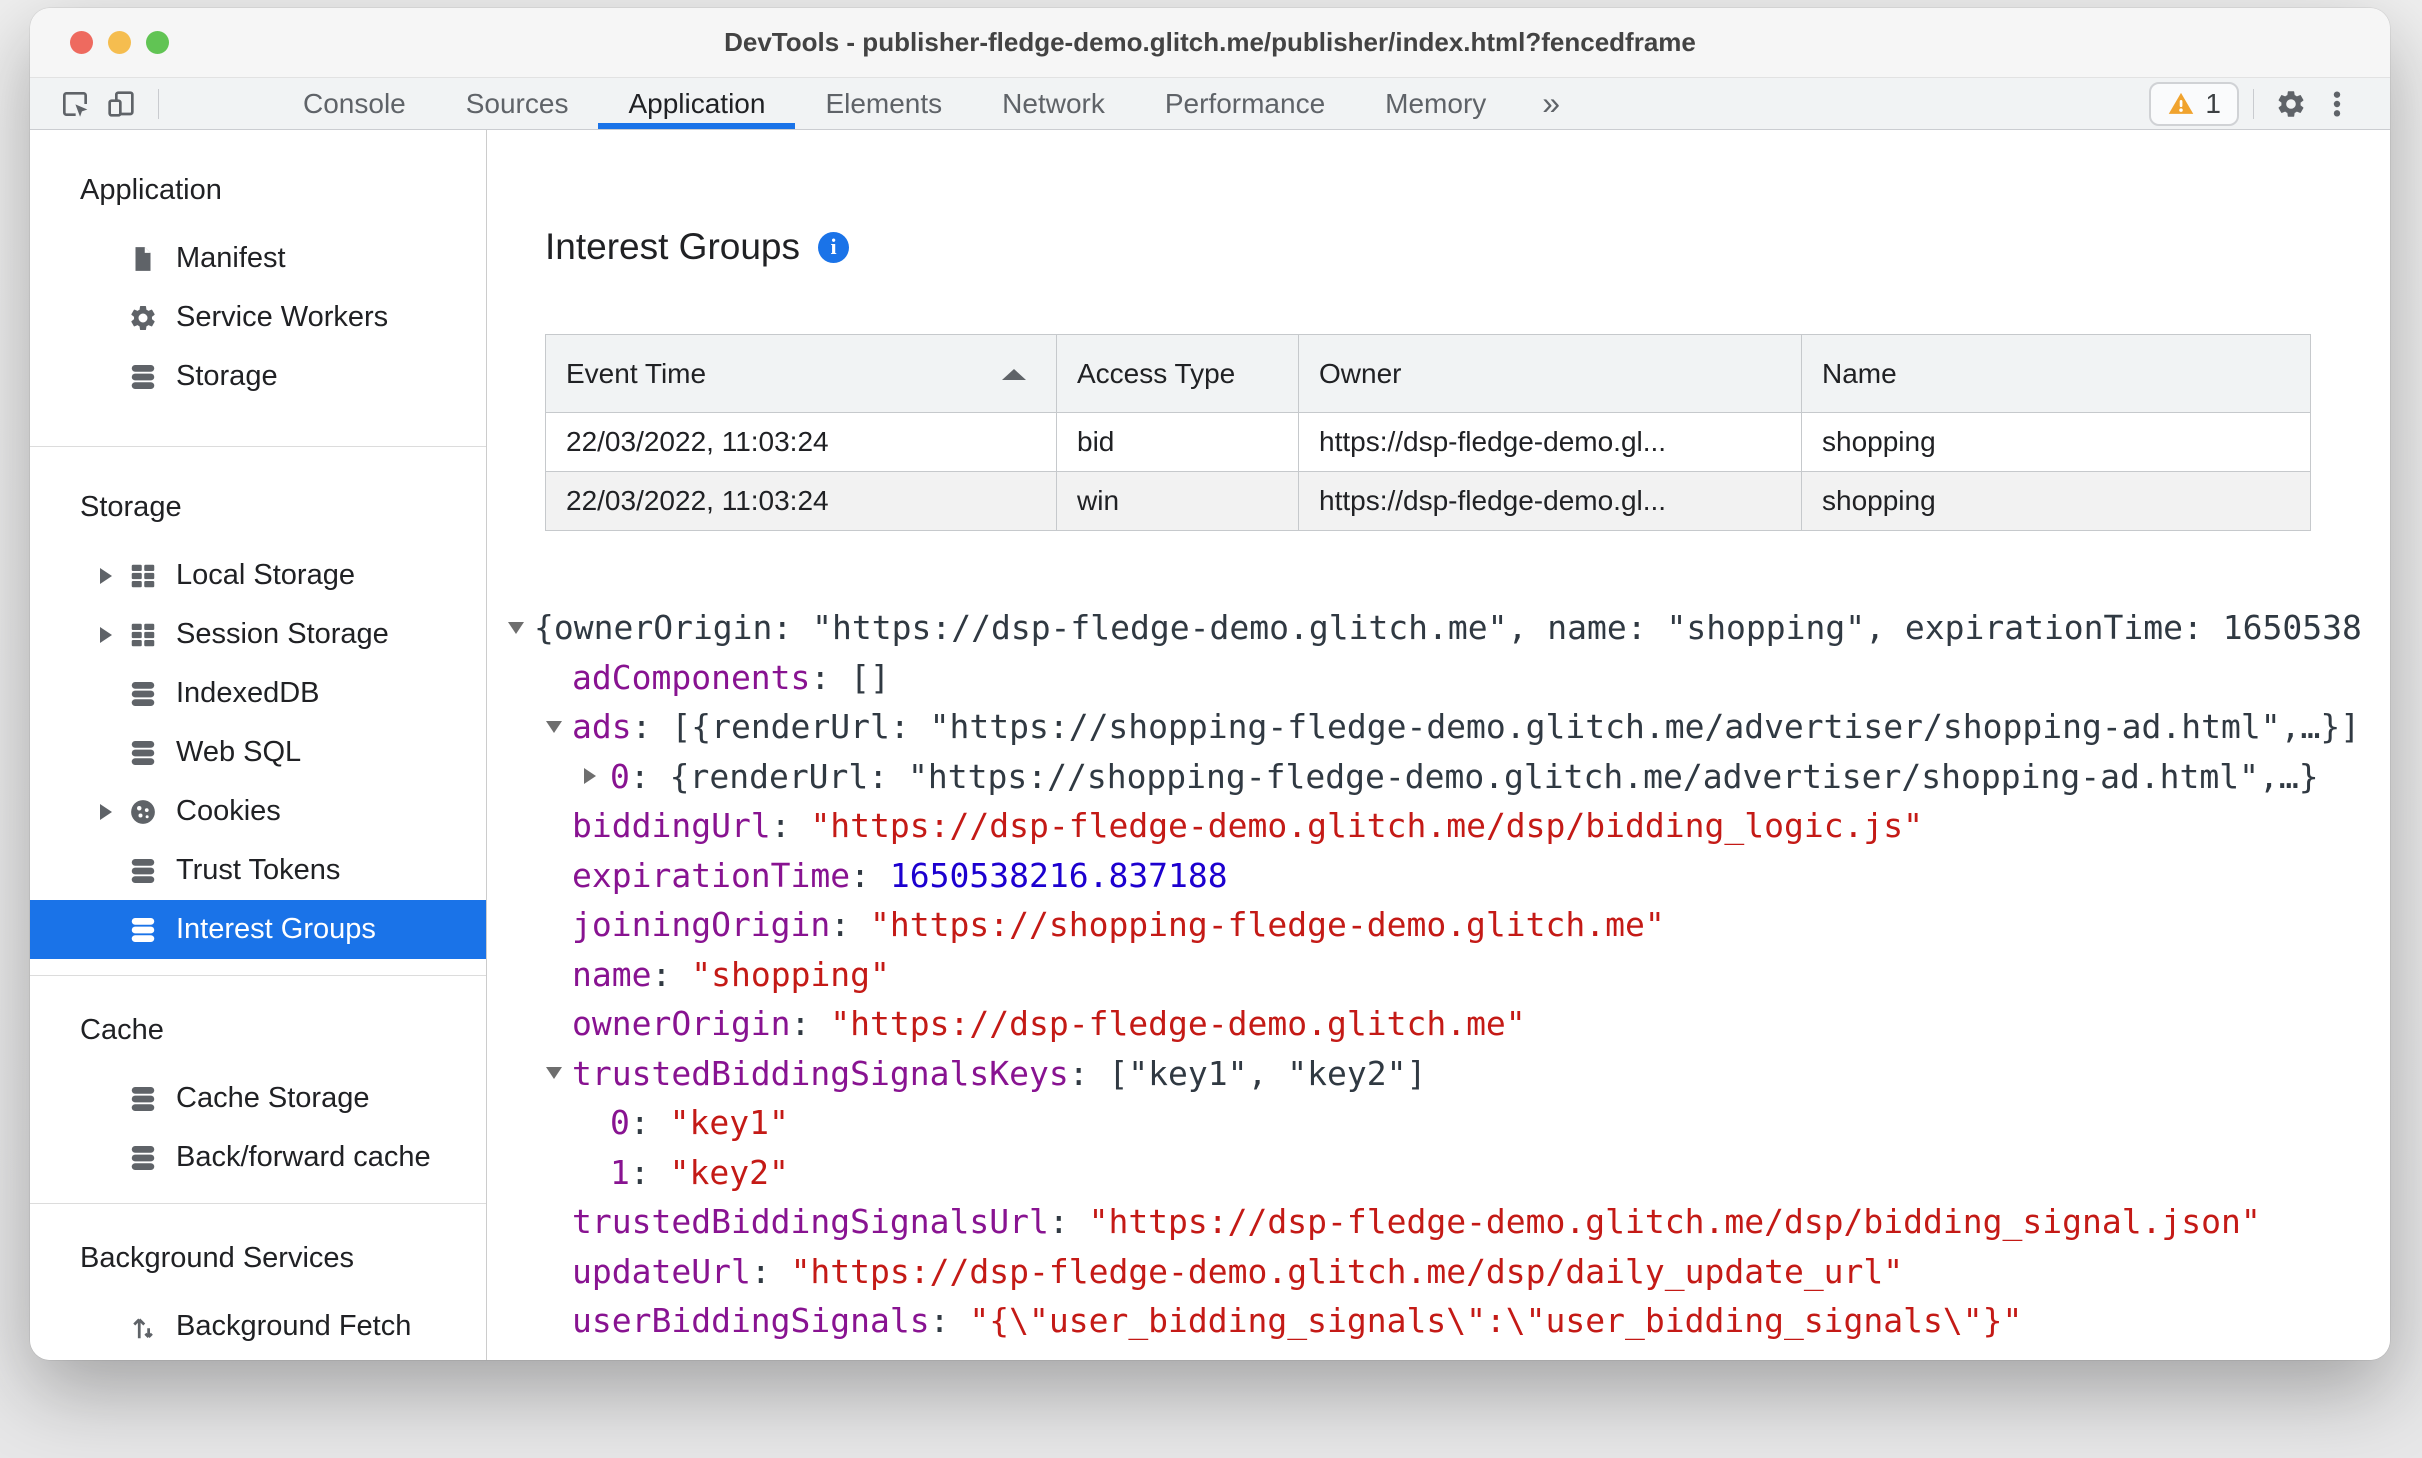  What do you see at coordinates (671, 826) in the screenshot?
I see `tree-key: biddingUrl` at bounding box center [671, 826].